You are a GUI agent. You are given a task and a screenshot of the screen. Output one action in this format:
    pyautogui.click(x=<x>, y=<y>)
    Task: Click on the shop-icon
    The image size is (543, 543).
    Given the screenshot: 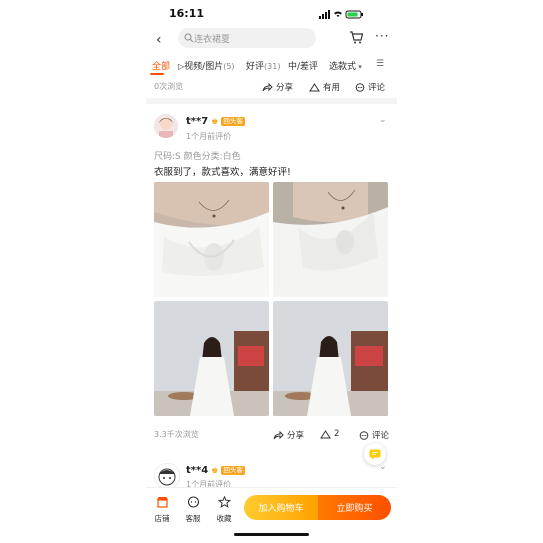 What is the action you would take?
    pyautogui.click(x=162, y=502)
    